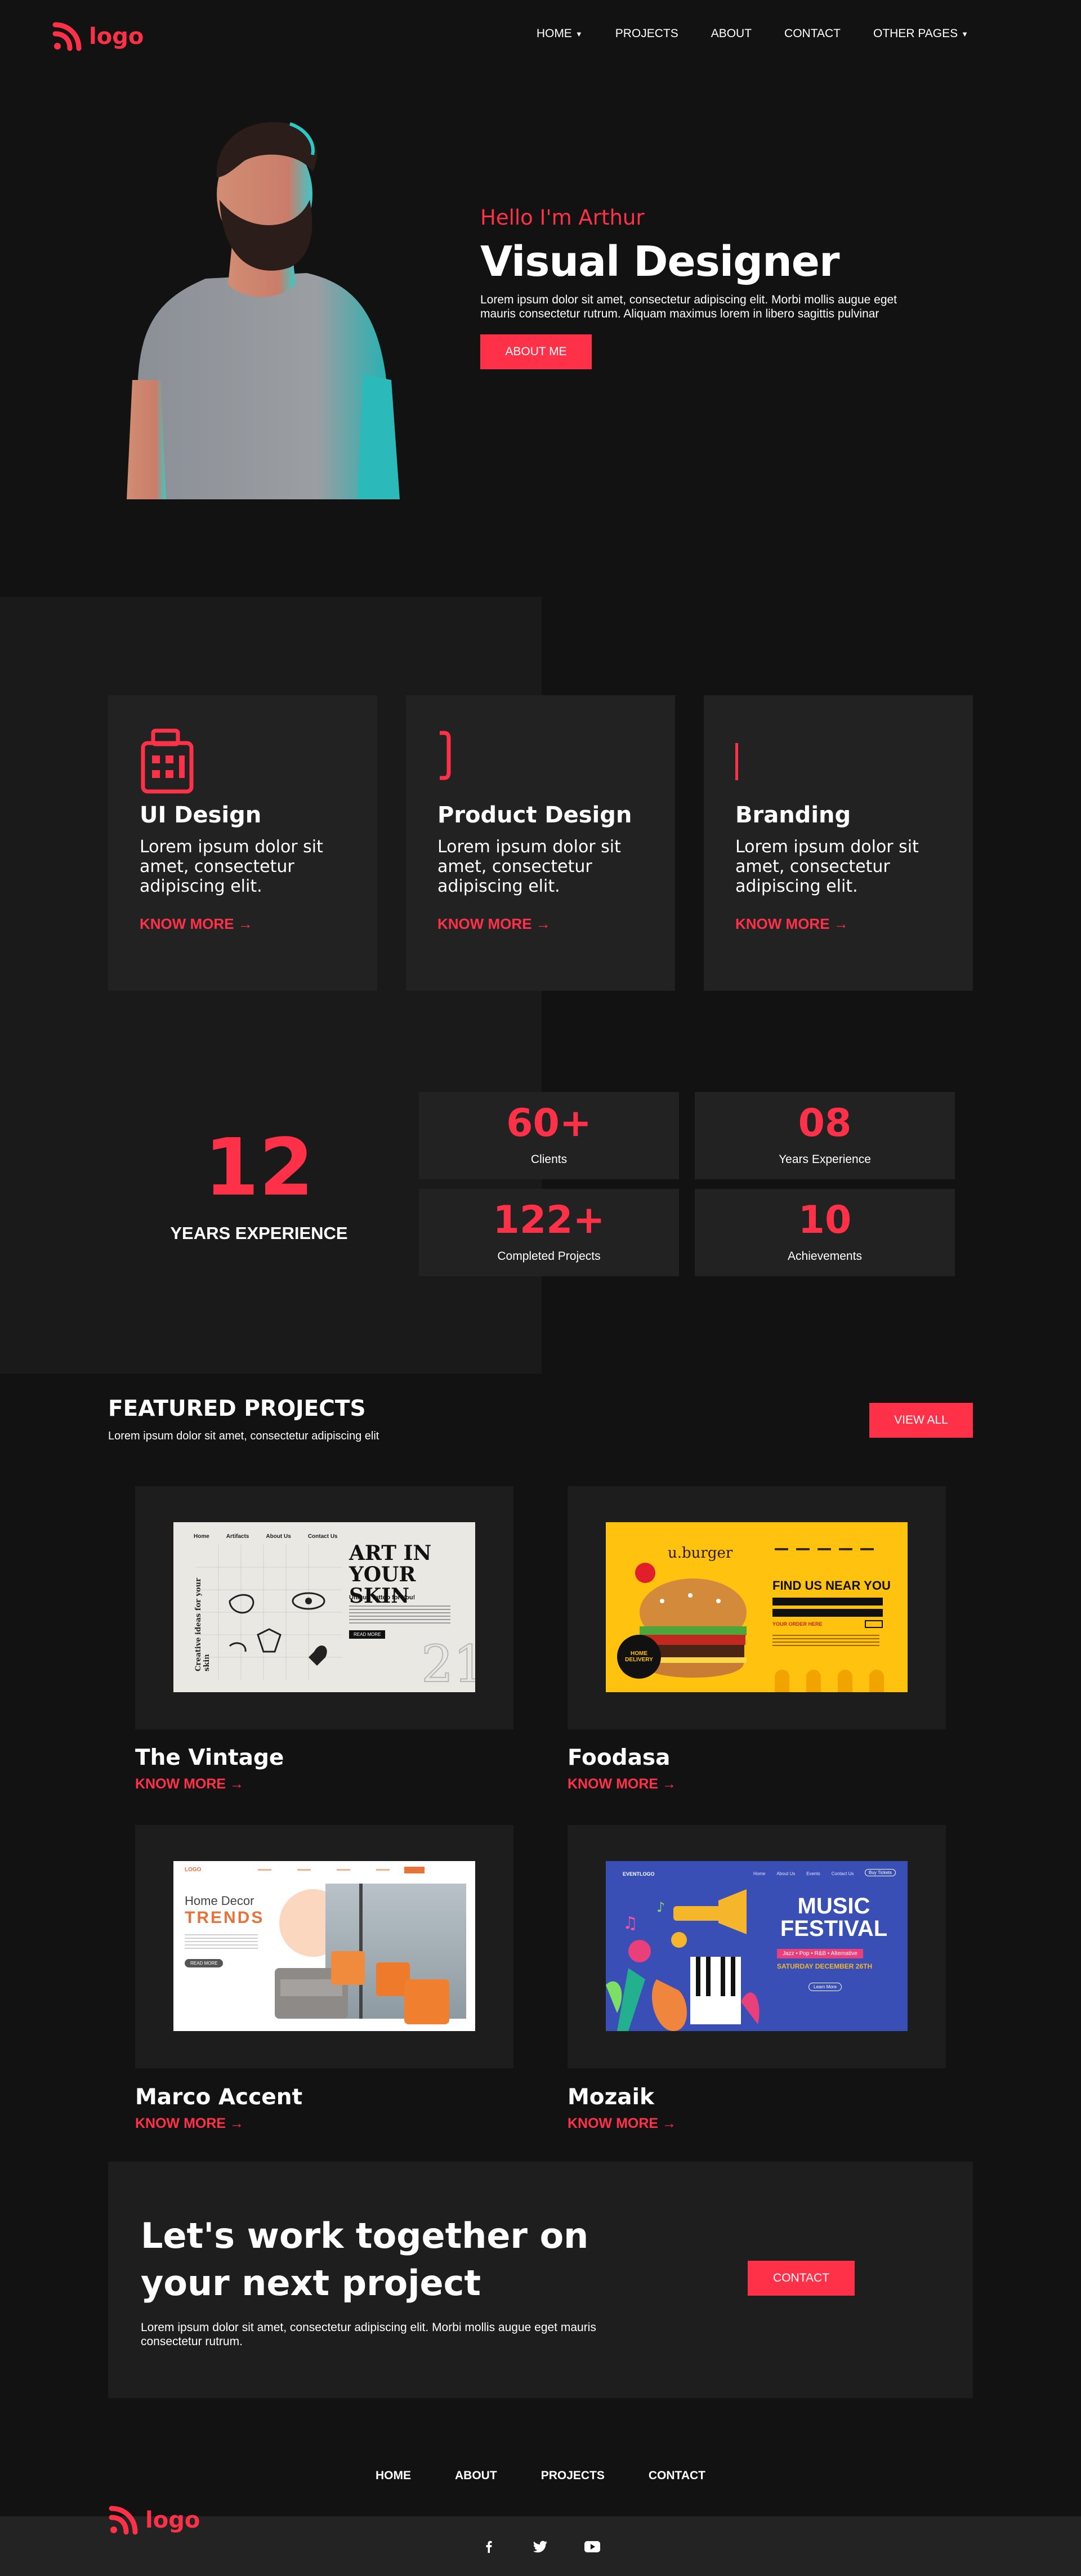  What do you see at coordinates (825, 1256) in the screenshot?
I see `stat-label: Achievements` at bounding box center [825, 1256].